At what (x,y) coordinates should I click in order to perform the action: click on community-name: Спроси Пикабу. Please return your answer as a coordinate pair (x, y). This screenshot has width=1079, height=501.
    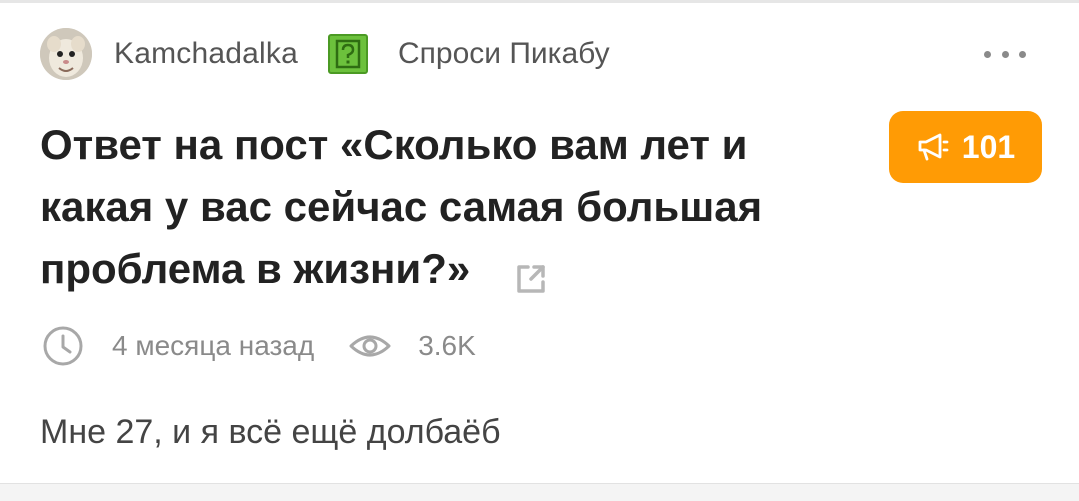
    Looking at the image, I should click on (504, 54).